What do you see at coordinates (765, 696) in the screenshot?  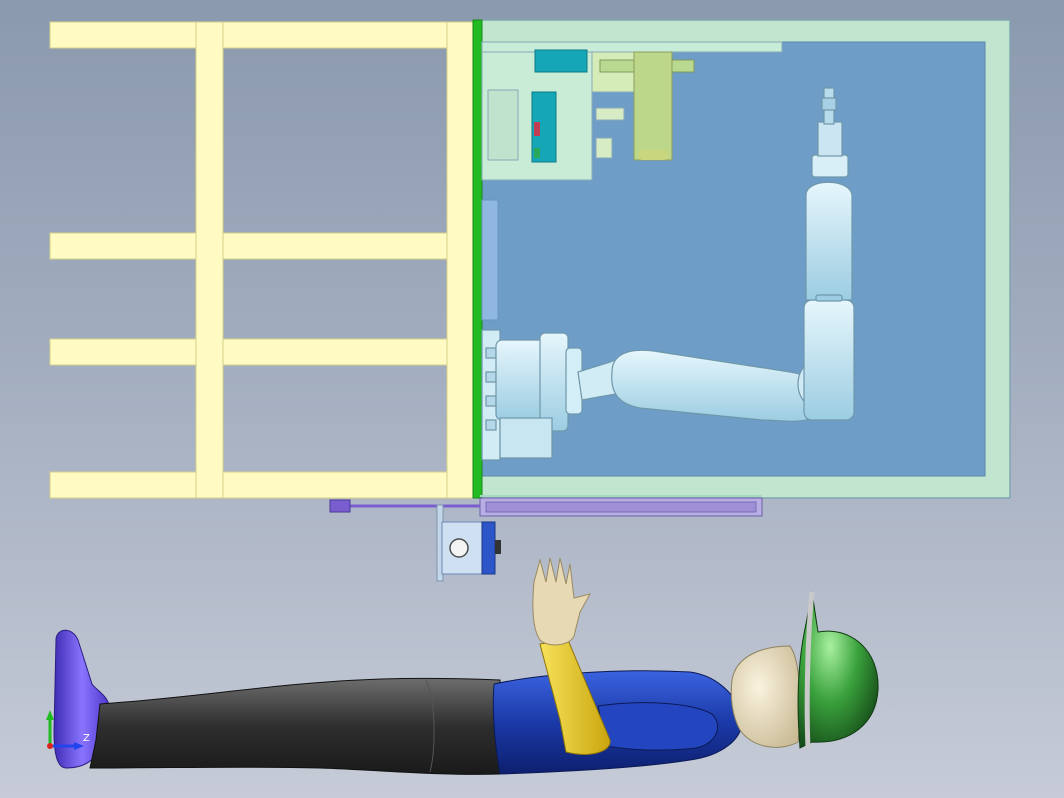 I see `head` at bounding box center [765, 696].